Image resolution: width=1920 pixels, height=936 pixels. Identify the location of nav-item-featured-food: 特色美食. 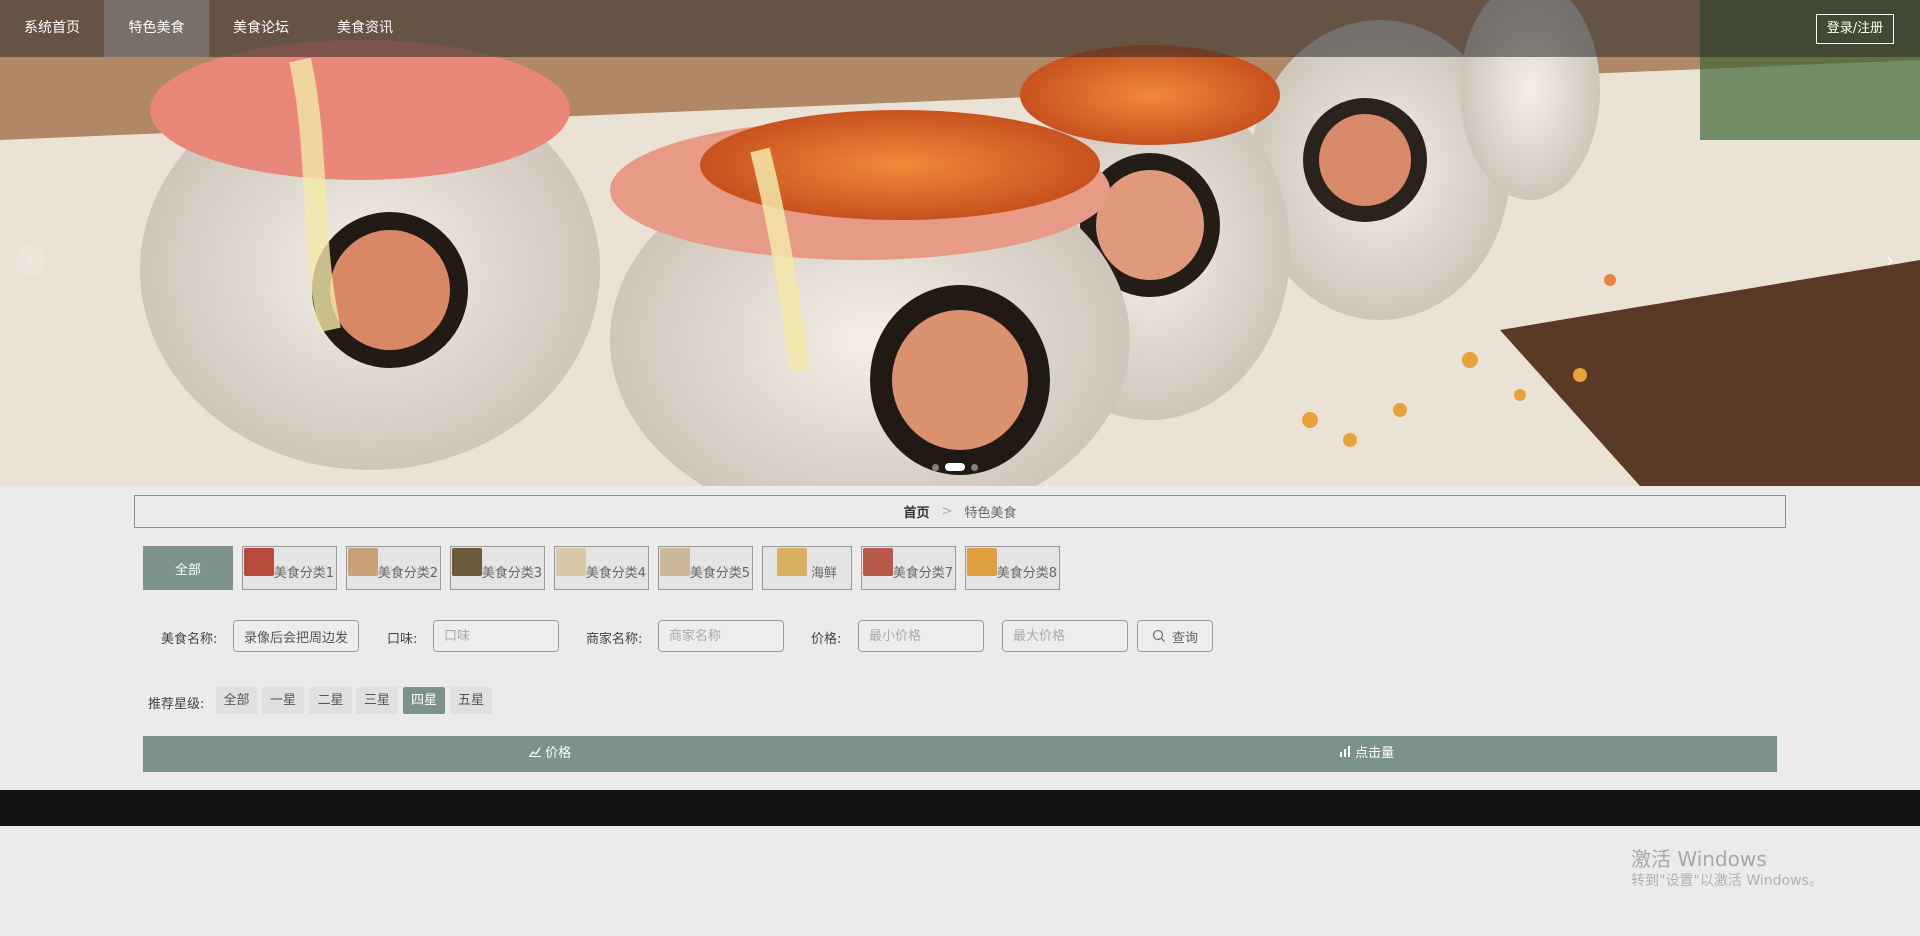
(156, 28).